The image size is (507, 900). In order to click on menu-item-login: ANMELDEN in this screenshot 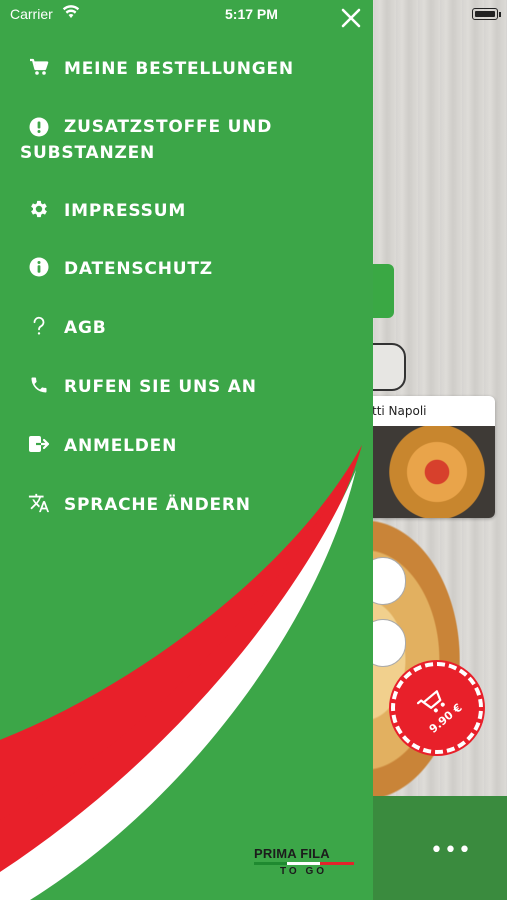, I will do `click(186, 462)`.